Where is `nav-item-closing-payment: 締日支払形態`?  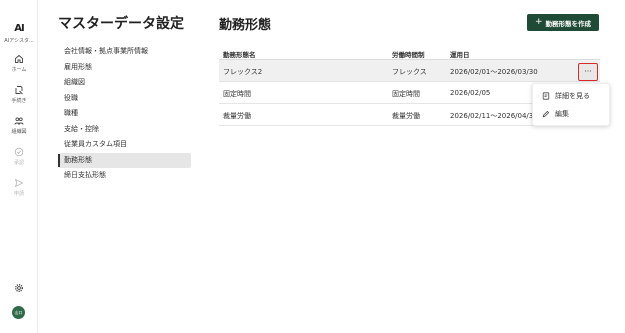 nav-item-closing-payment: 締日支払形態 is located at coordinates (124, 176).